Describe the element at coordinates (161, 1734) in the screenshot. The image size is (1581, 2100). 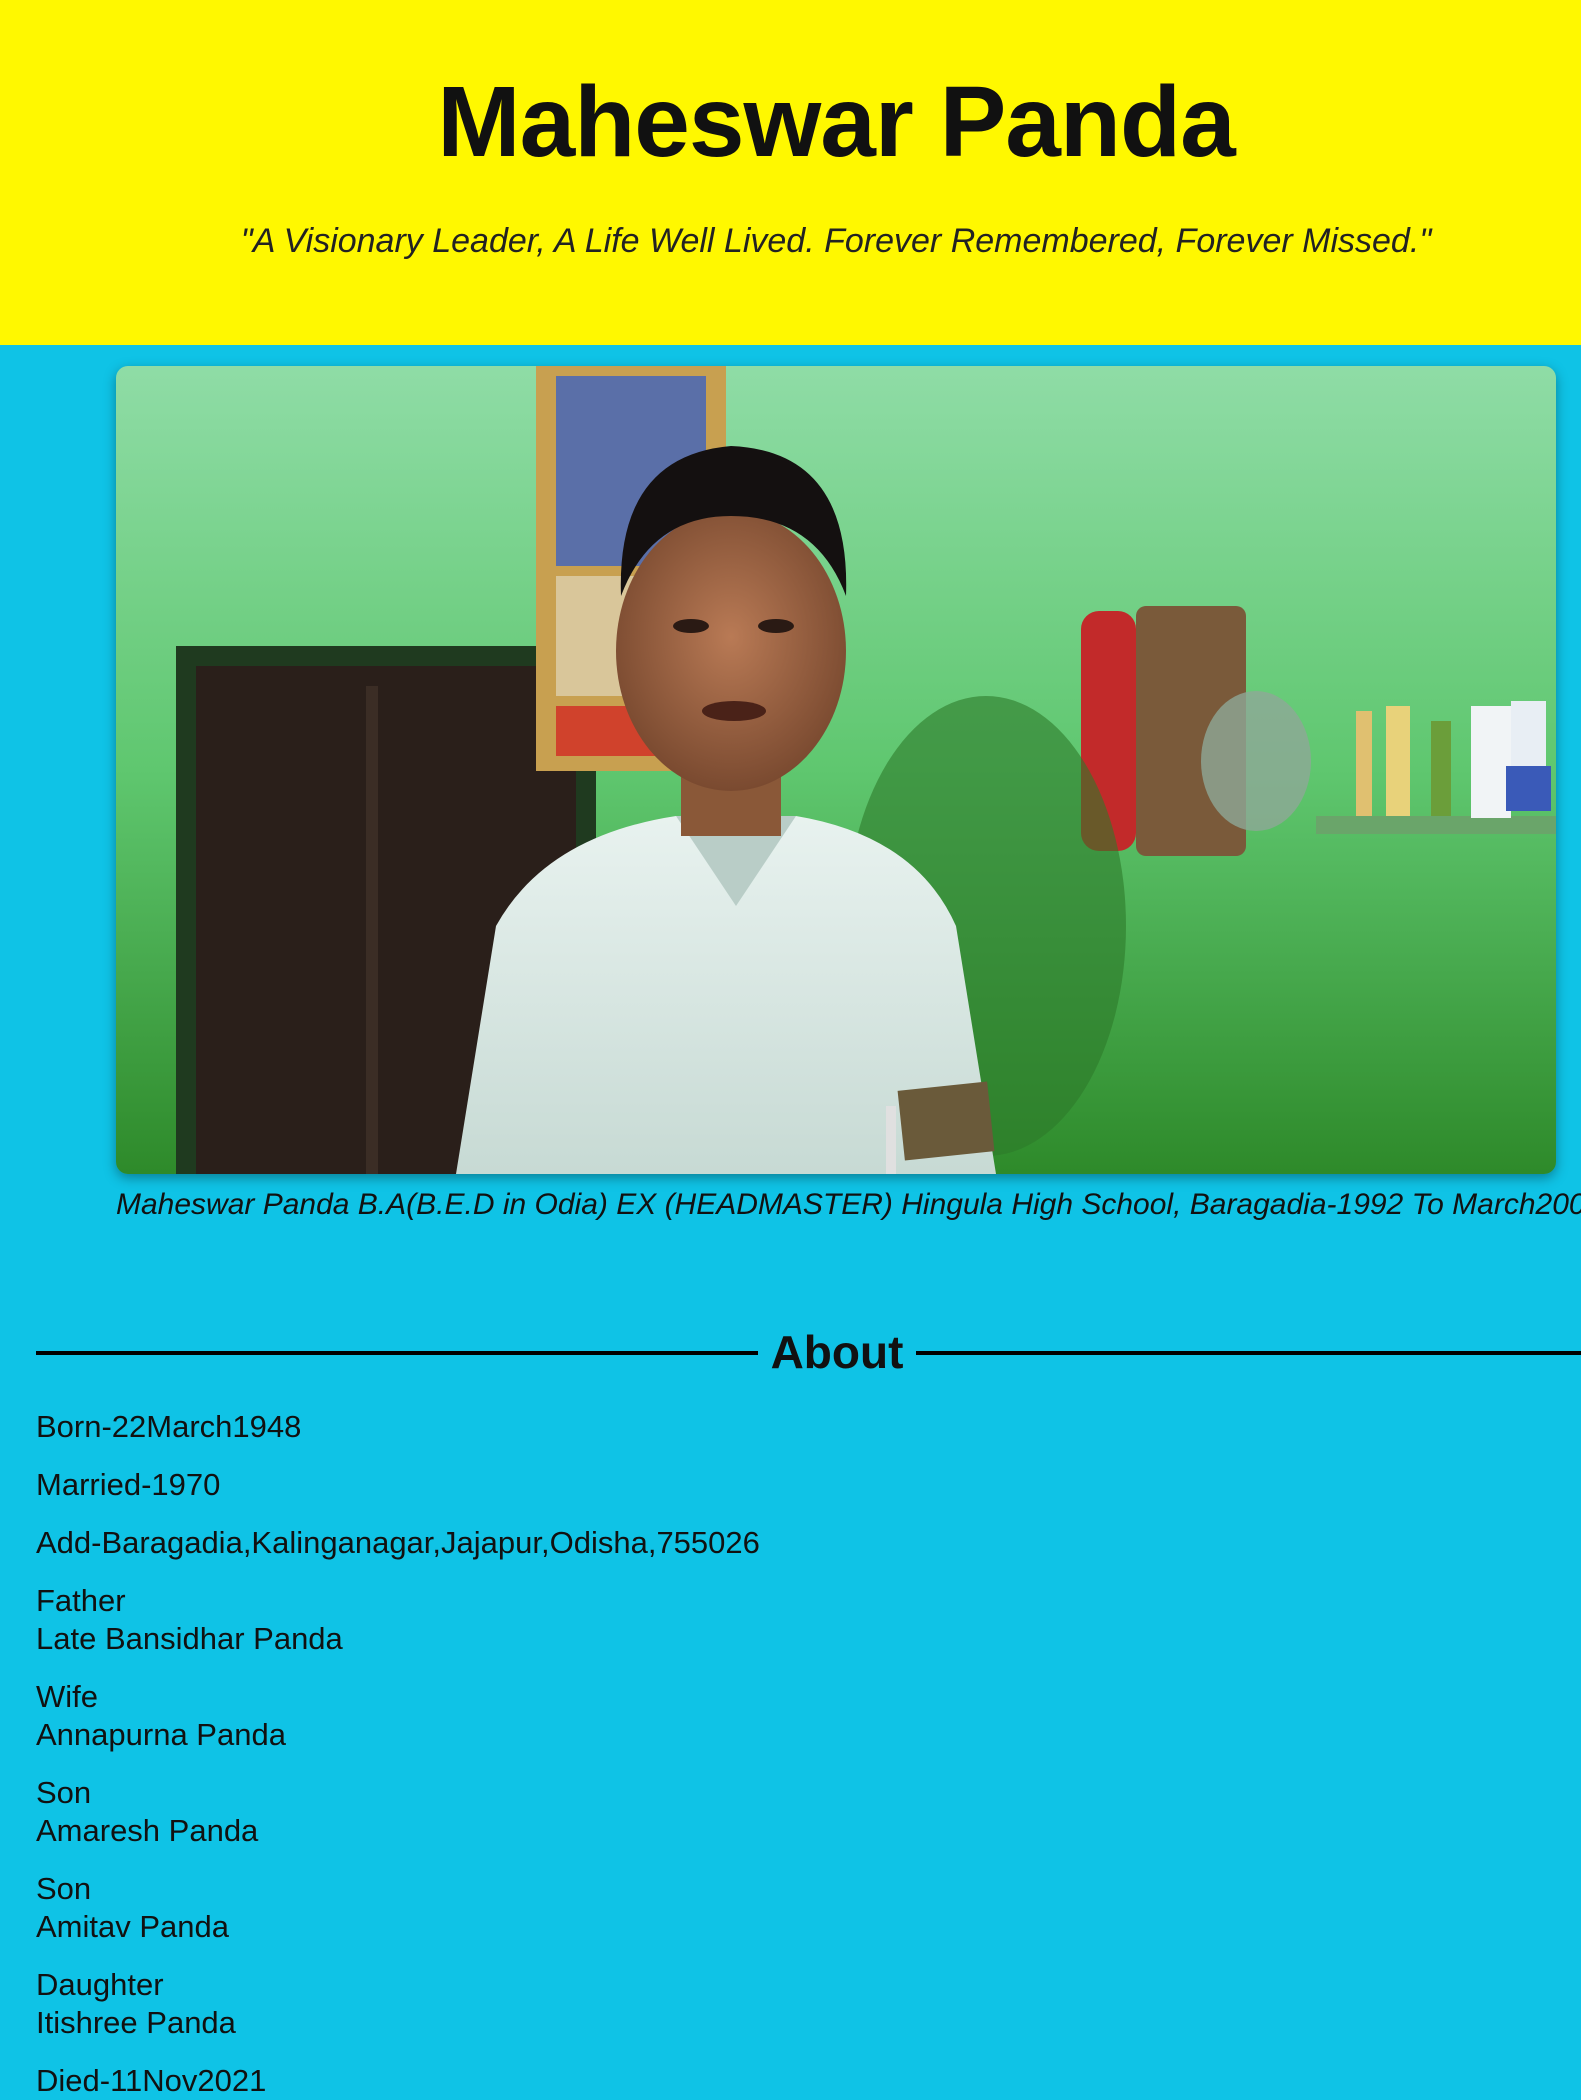
I see `family-name: Annapurna Panda` at that location.